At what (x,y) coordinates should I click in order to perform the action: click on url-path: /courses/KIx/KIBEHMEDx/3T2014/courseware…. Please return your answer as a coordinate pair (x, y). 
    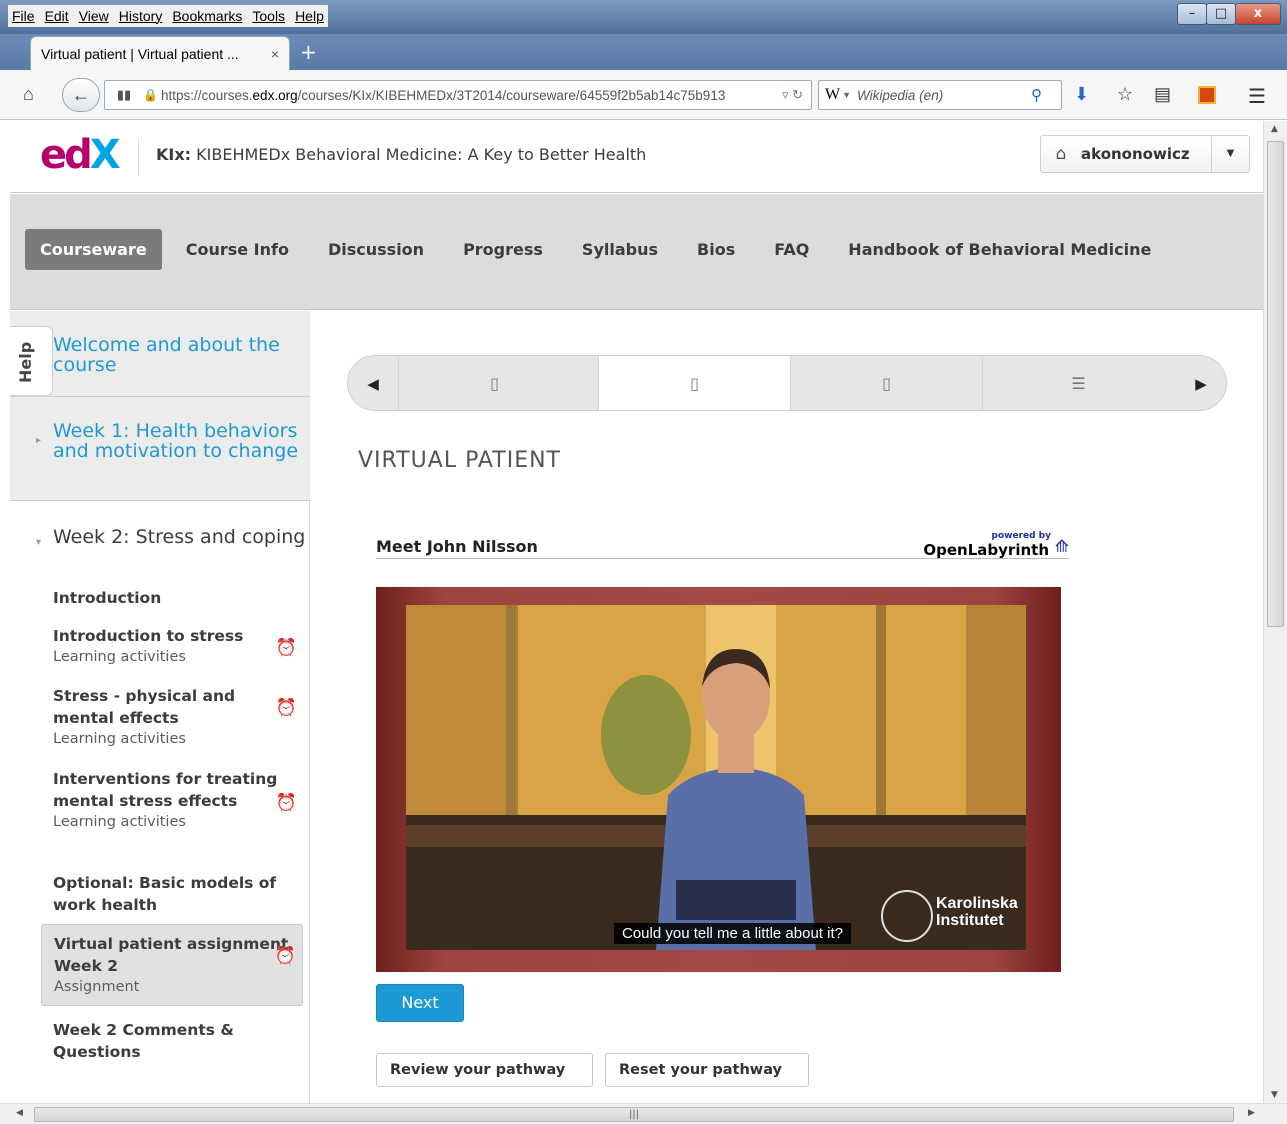
    Looking at the image, I should click on (511, 95).